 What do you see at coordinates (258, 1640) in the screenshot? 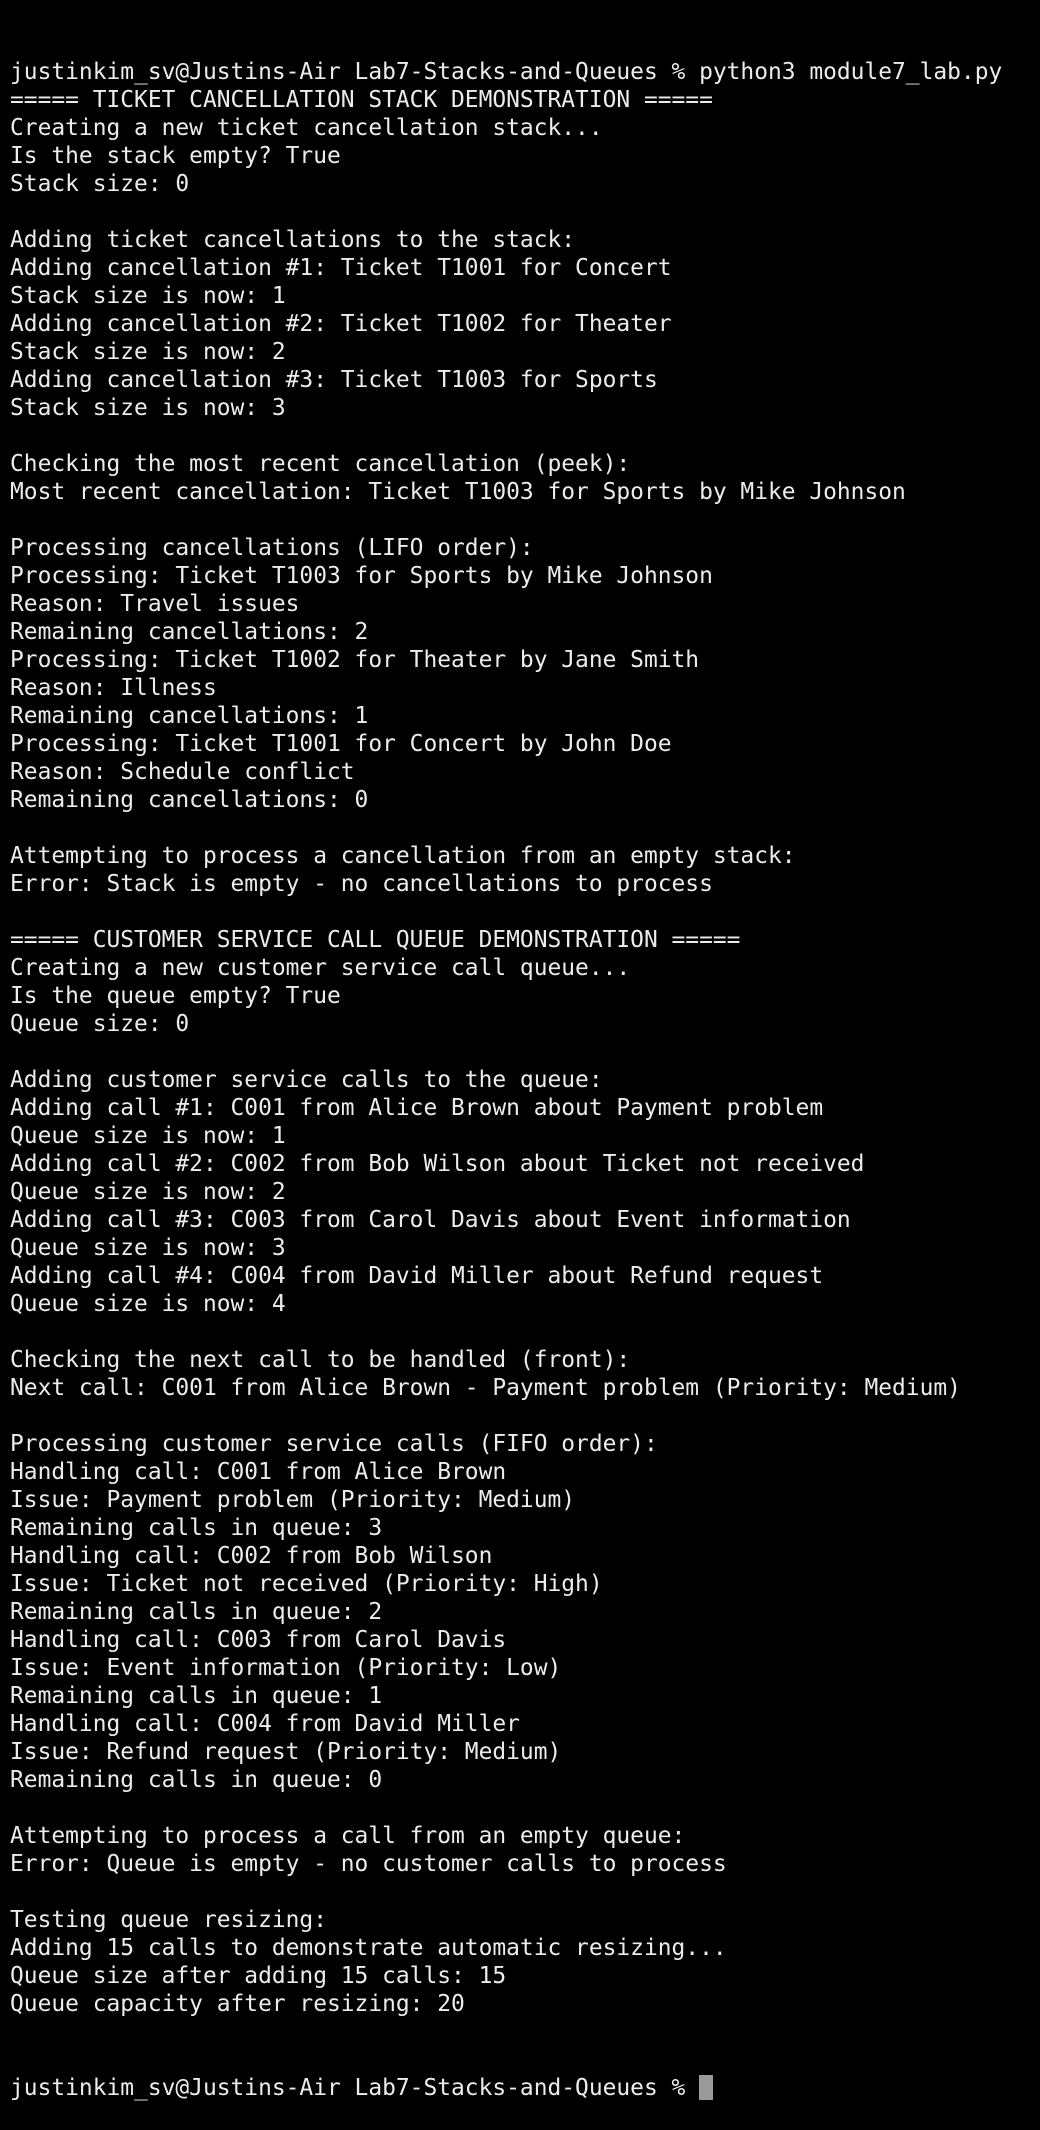
I see `output-line: Handling call: C003 from Carol Davis` at bounding box center [258, 1640].